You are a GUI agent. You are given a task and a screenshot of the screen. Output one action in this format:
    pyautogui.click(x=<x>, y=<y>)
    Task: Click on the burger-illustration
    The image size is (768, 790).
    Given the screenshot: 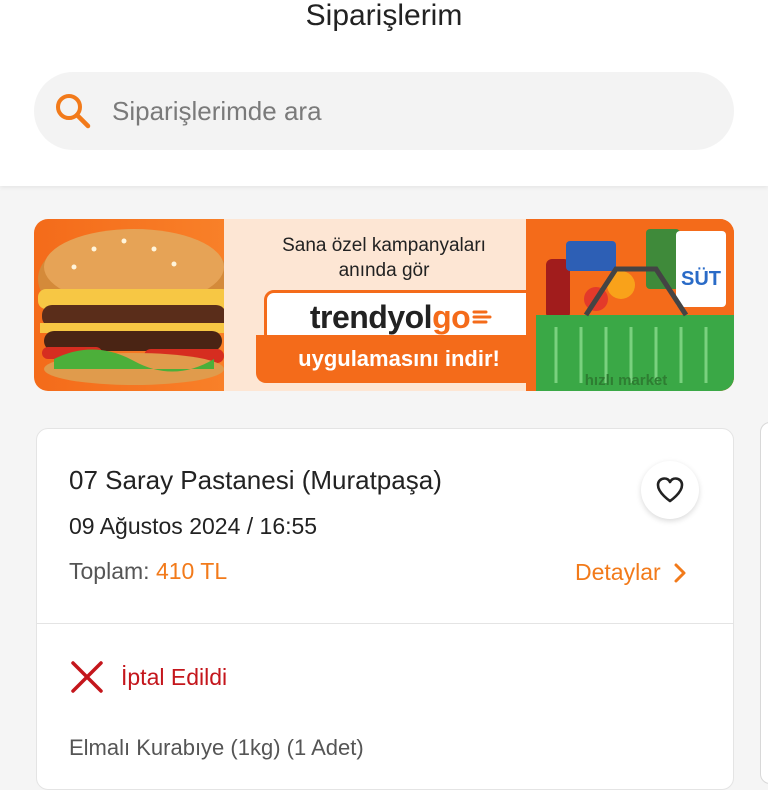 What is the action you would take?
    pyautogui.click(x=134, y=307)
    